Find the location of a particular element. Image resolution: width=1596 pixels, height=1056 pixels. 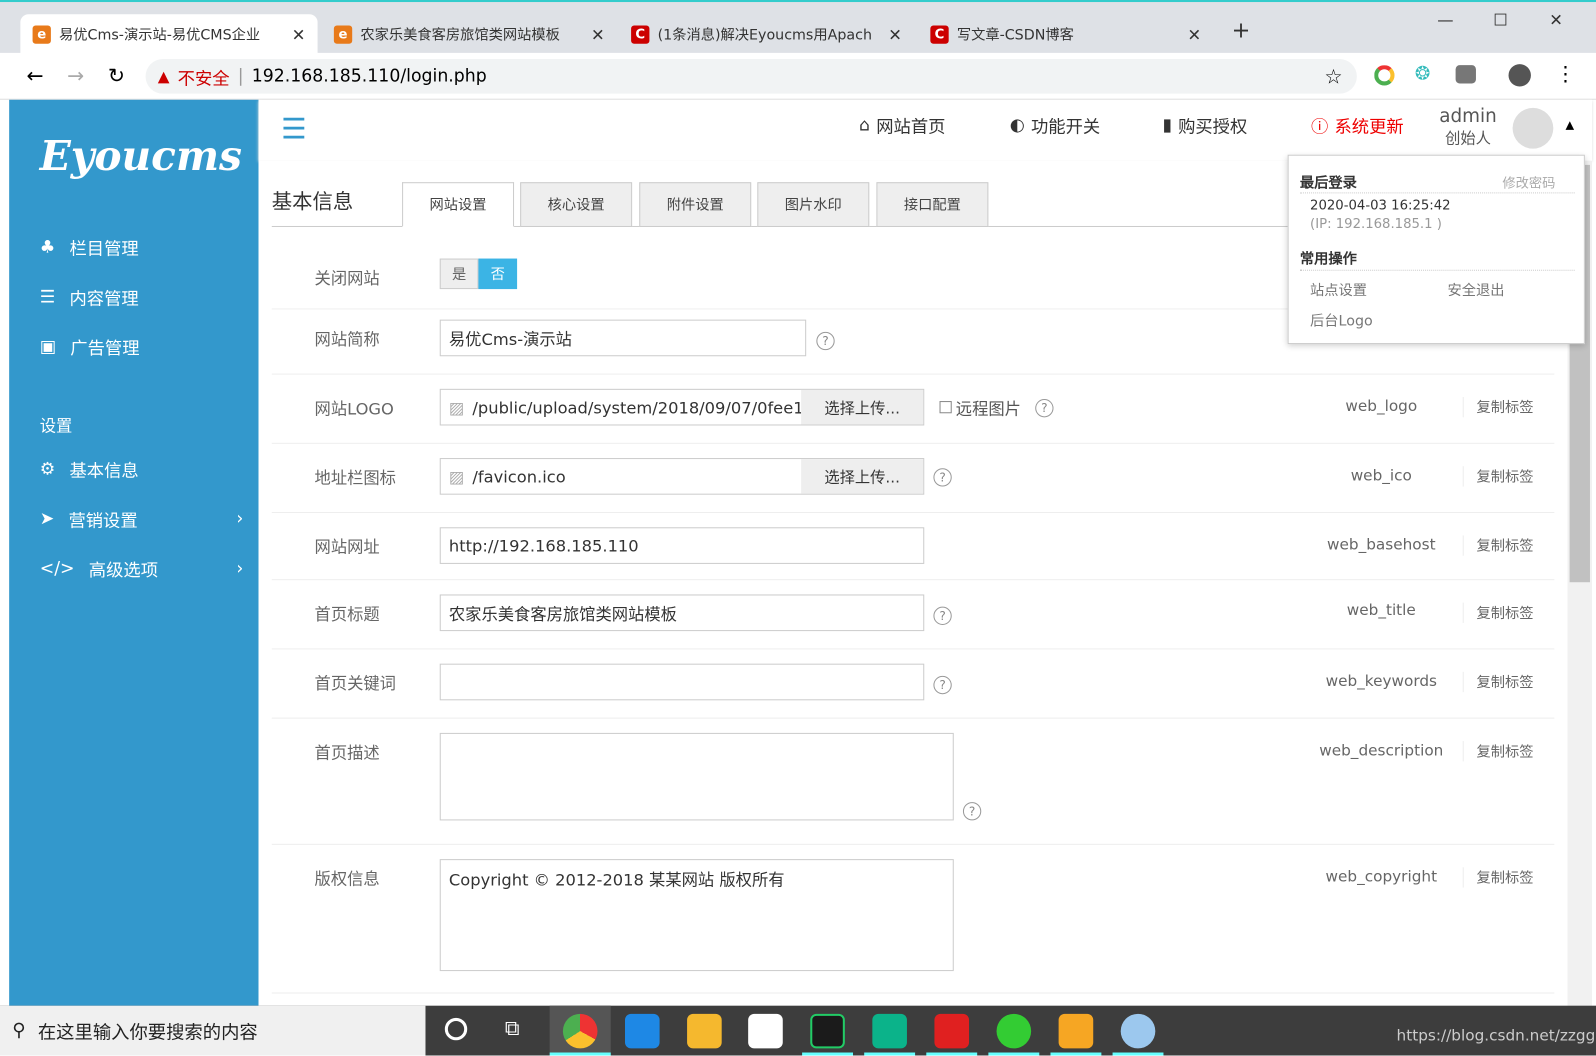

cortana-icon is located at coordinates (456, 1029).